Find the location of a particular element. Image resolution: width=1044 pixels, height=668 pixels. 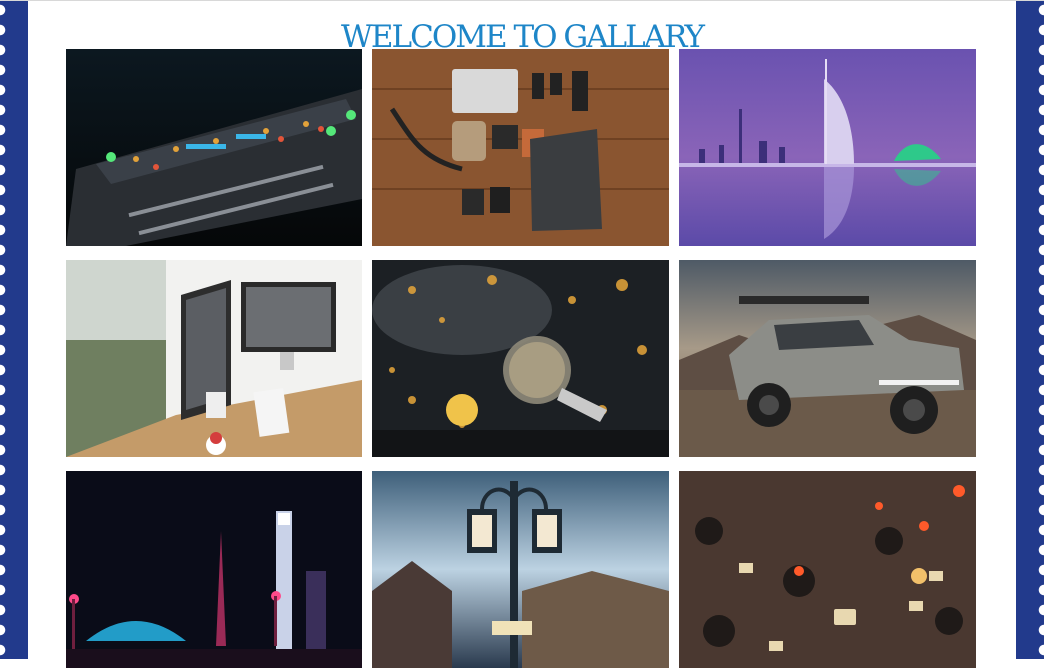

top-divider is located at coordinates (522, 0).